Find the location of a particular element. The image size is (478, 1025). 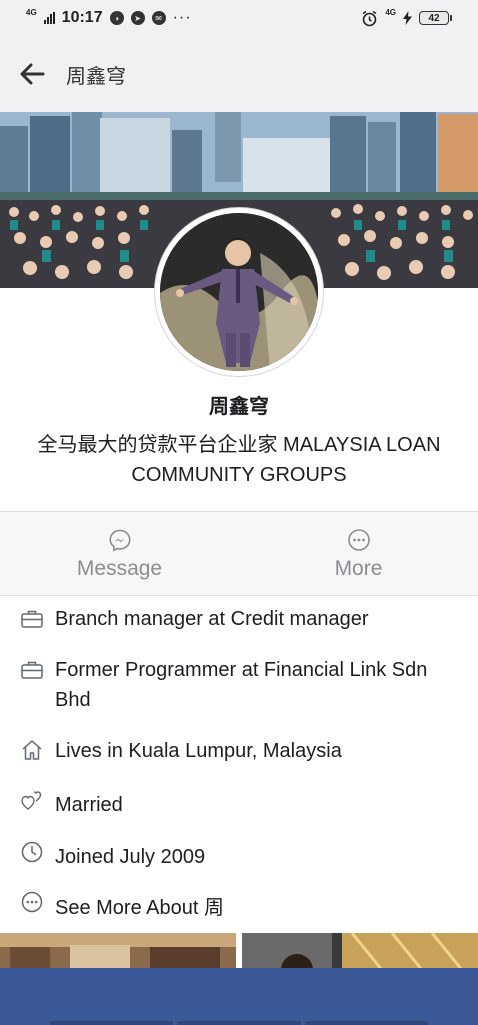

intro-text: Branch manager at Credit manager is located at coordinates (212, 619).